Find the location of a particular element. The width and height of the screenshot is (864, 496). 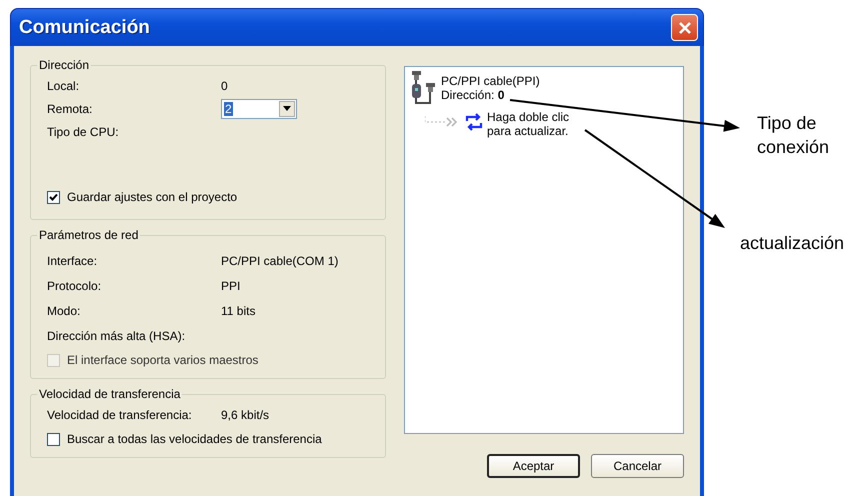

field-value: 11 bits is located at coordinates (238, 311).